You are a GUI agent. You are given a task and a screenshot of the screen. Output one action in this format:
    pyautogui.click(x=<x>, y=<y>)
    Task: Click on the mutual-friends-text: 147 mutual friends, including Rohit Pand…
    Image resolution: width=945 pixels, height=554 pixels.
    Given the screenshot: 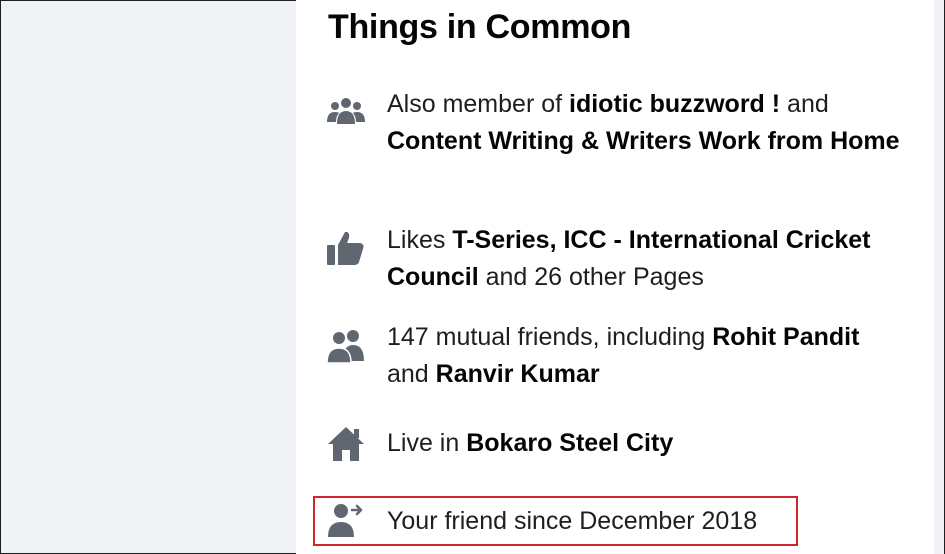 What is the action you would take?
    pyautogui.click(x=652, y=356)
    